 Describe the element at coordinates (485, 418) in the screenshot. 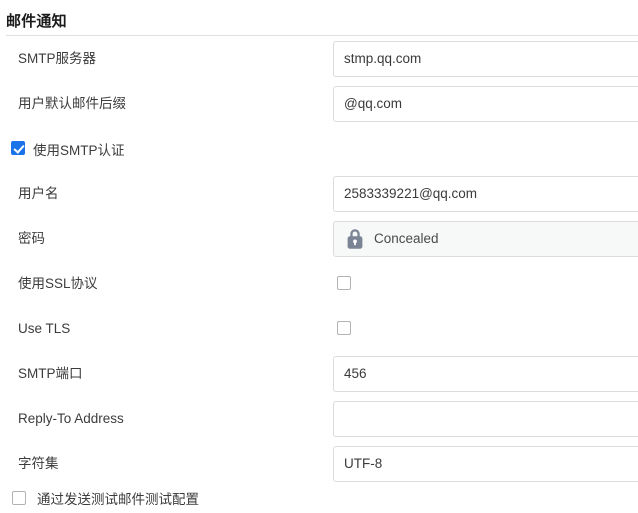

I see `reply-to-address-input` at that location.